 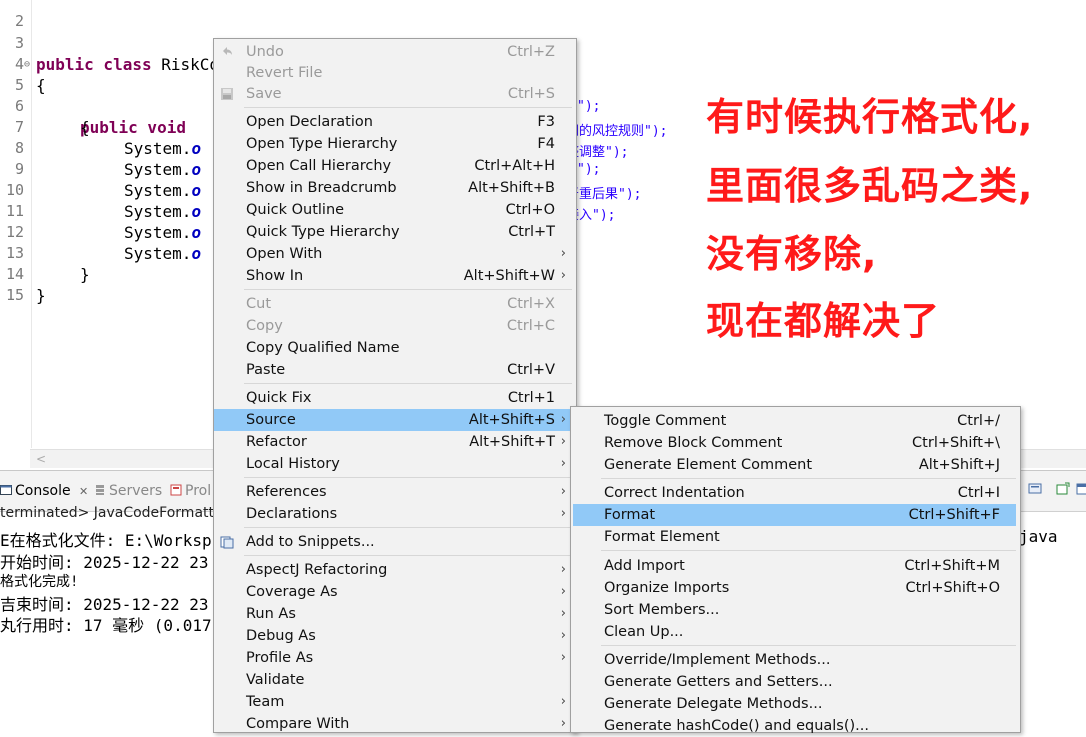 What do you see at coordinates (395, 276) in the screenshot?
I see `menu-item-show-in: Show In Alt+Shift+W ›` at bounding box center [395, 276].